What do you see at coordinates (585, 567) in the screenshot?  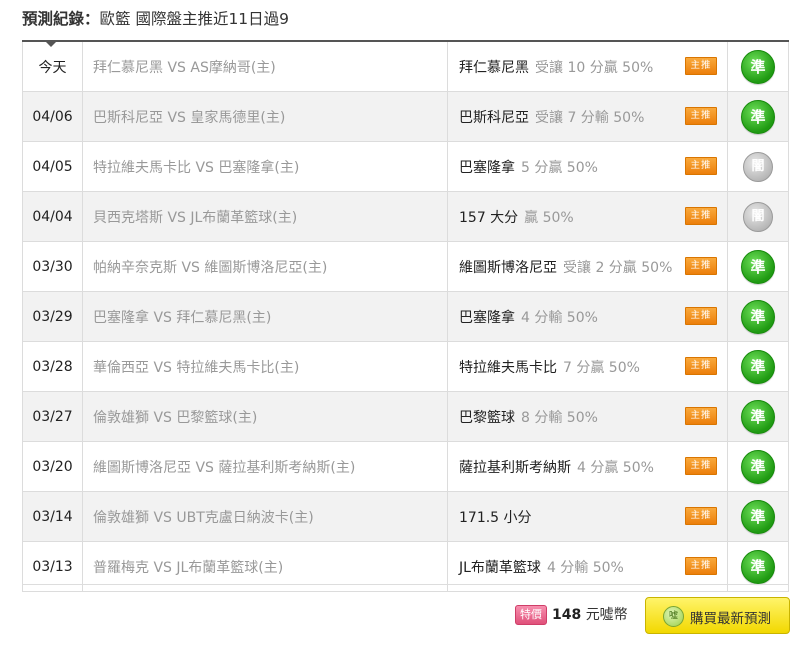 I see `row-detail: 4 分輸 50%` at bounding box center [585, 567].